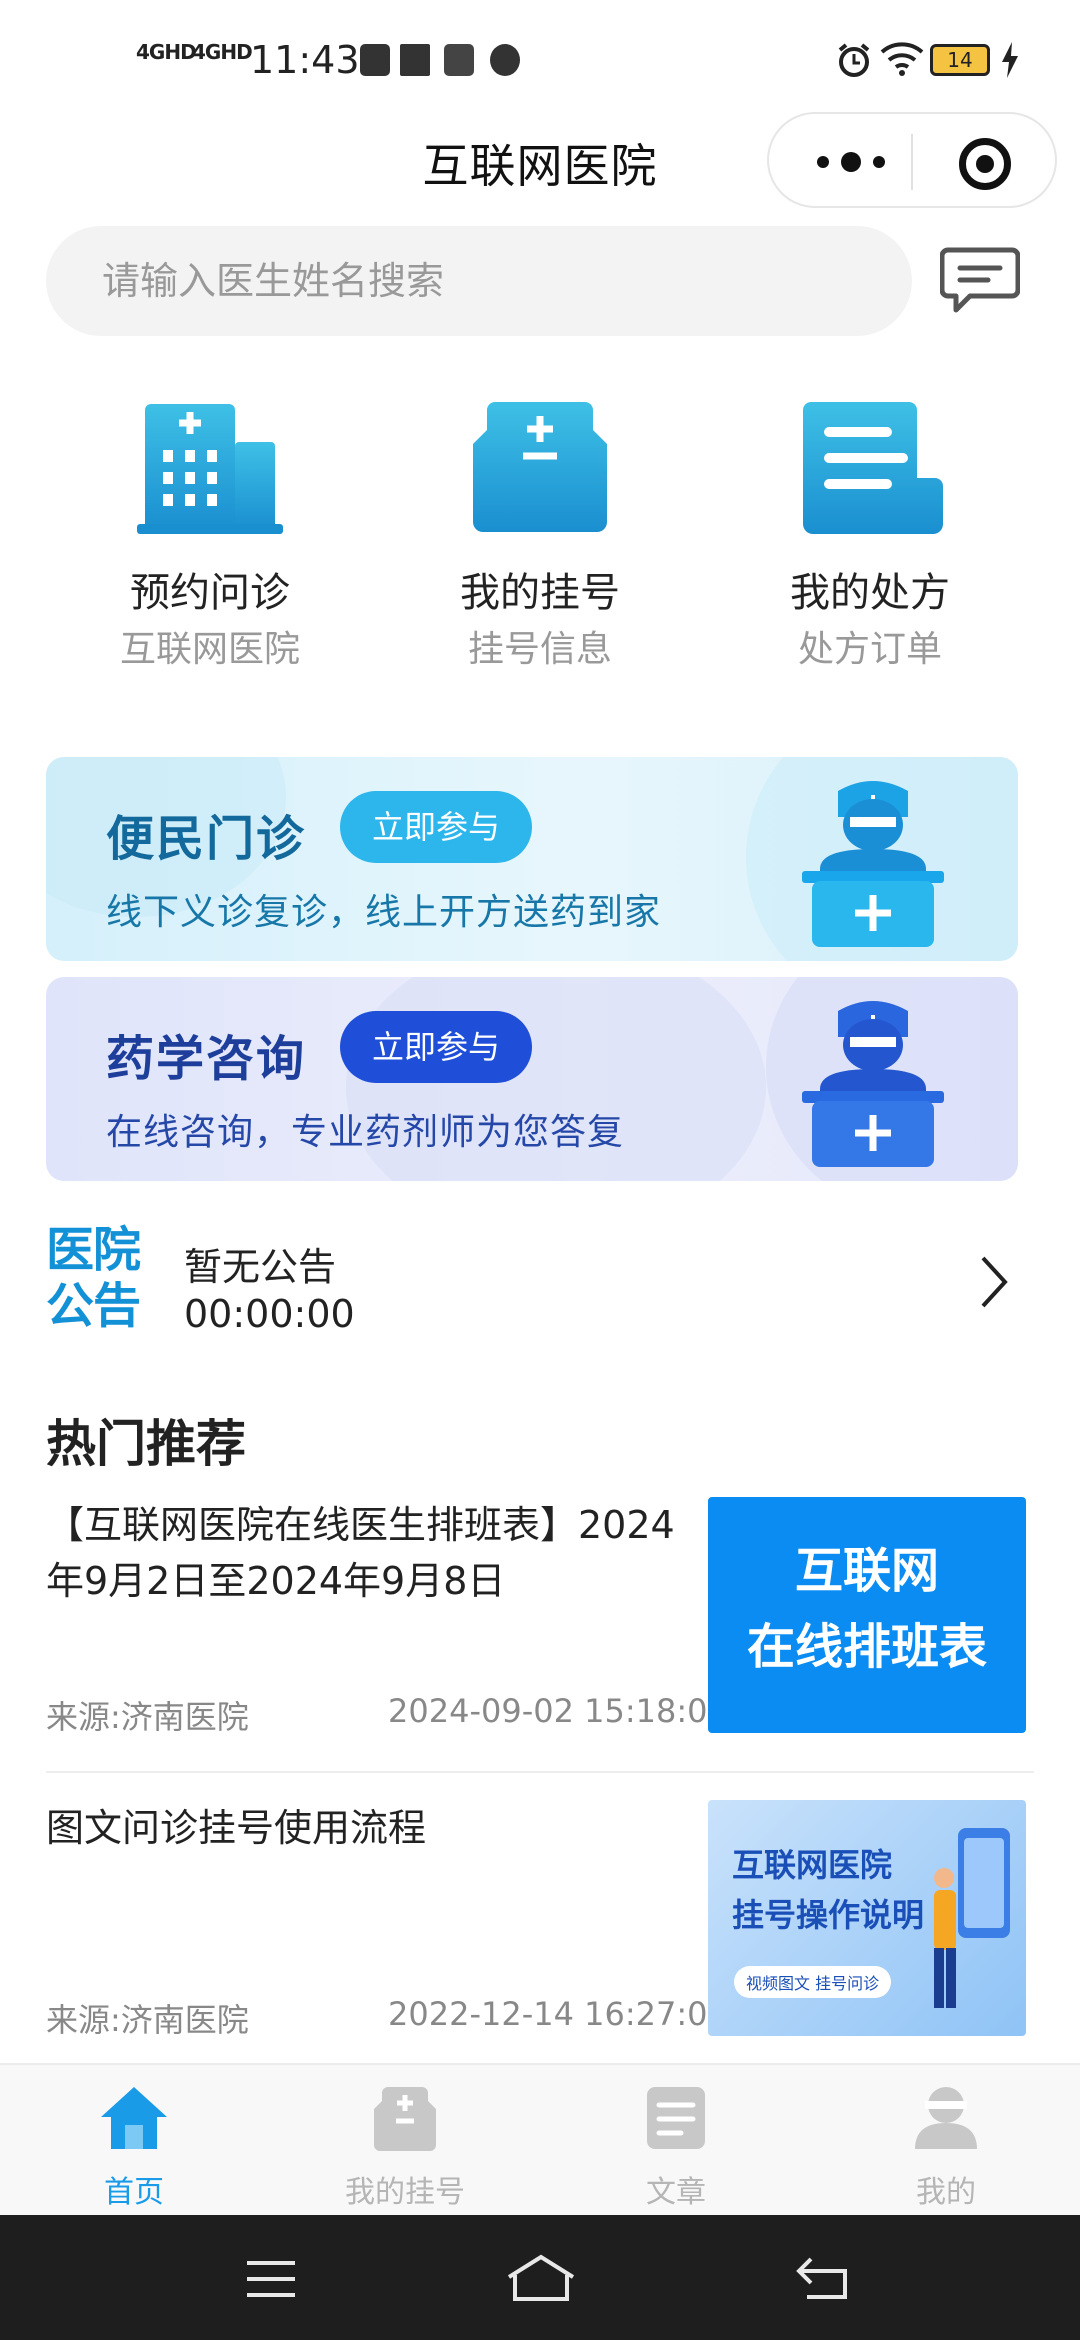 Image resolution: width=1080 pixels, height=2340 pixels. I want to click on battery-icon: 14, so click(960, 60).